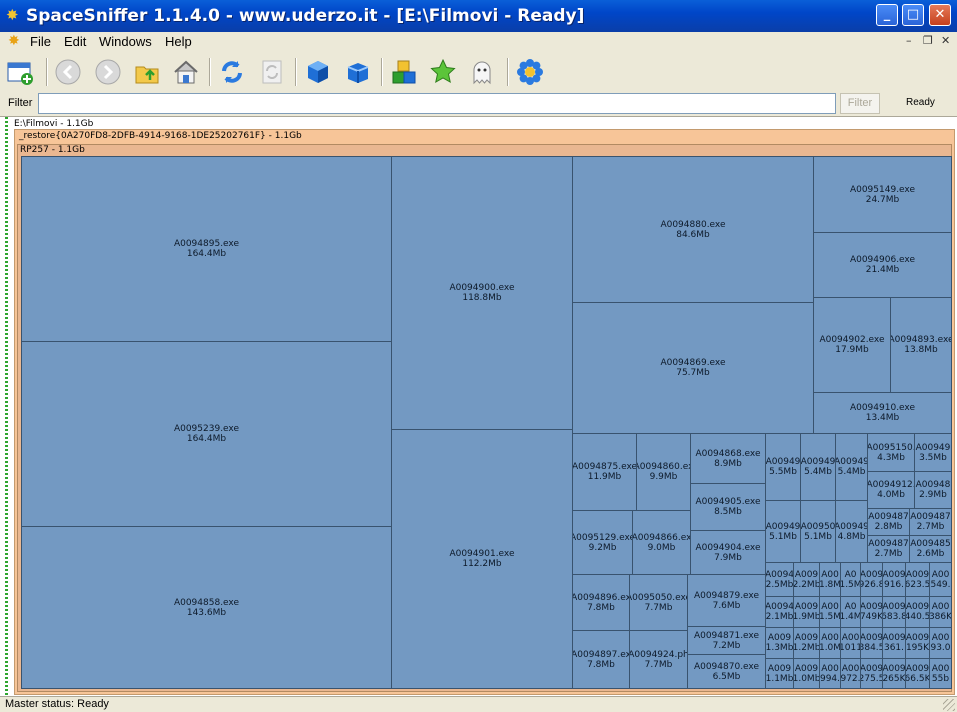 The image size is (957, 712). Describe the element at coordinates (871, 612) in the screenshot. I see `file-tile: A009 749K` at that location.